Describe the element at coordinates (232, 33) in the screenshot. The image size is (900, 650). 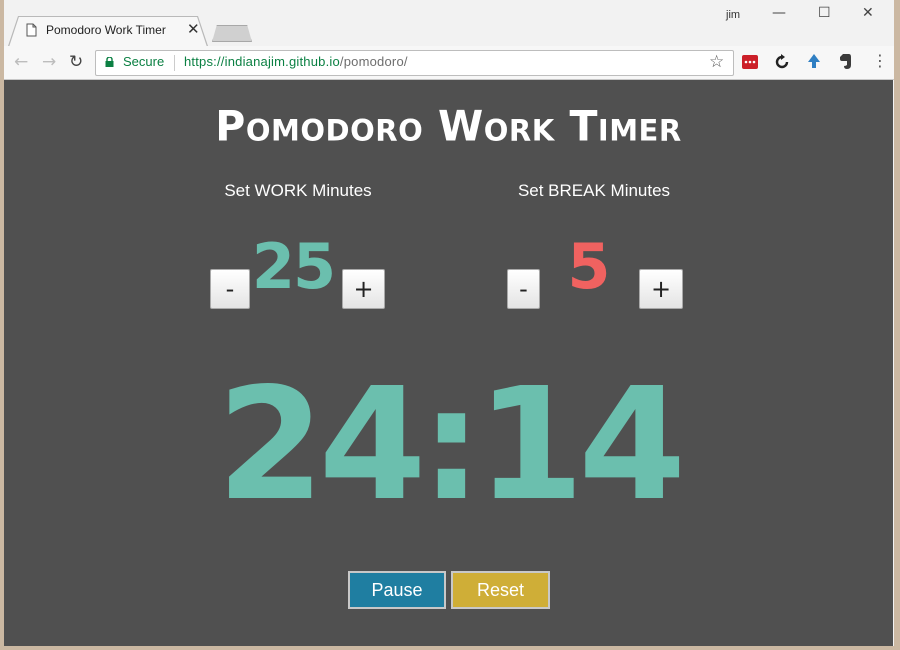
I see `new-tab-button` at that location.